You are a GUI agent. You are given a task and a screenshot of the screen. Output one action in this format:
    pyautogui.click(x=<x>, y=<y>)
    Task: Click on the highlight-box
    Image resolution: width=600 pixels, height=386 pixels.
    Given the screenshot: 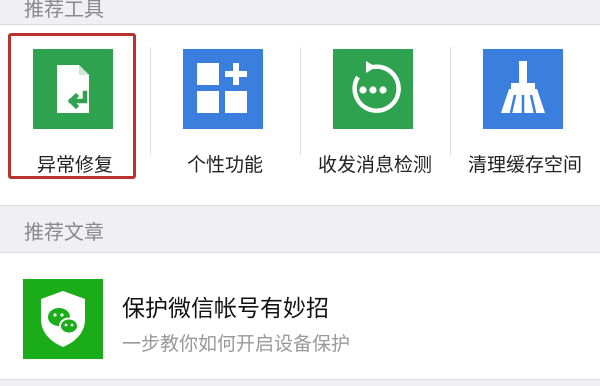 What is the action you would take?
    pyautogui.click(x=72, y=106)
    